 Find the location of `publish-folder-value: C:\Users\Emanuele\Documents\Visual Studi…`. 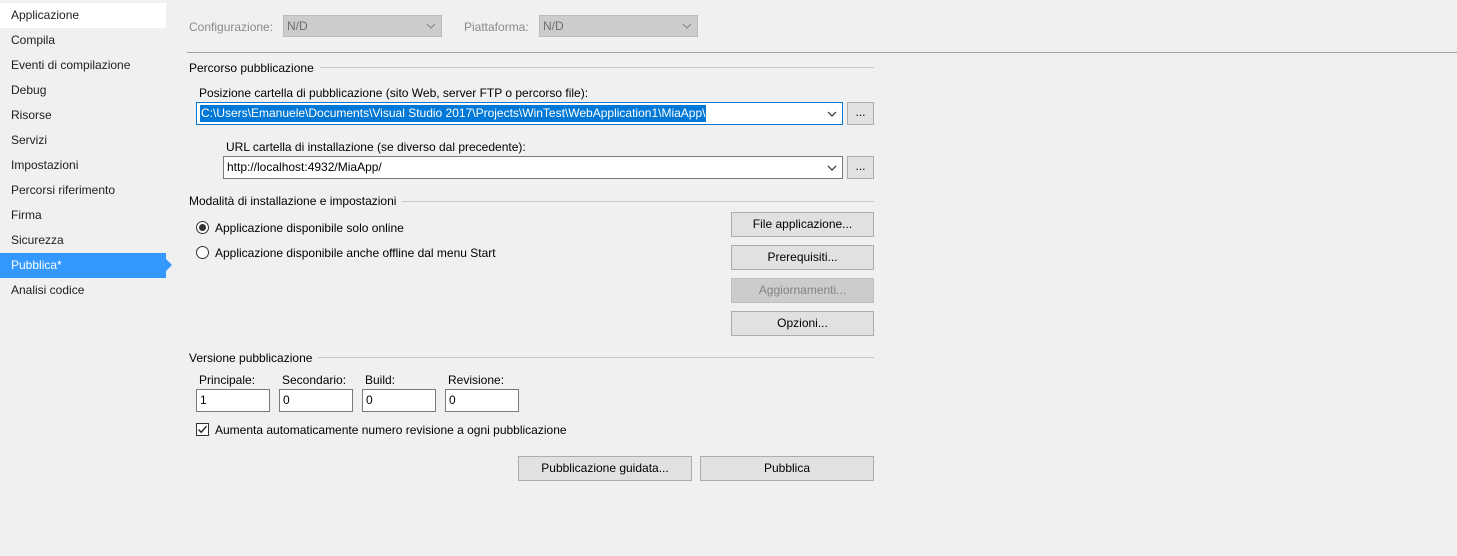

publish-folder-value: C:\Users\Emanuele\Documents\Visual Studi… is located at coordinates (453, 113).